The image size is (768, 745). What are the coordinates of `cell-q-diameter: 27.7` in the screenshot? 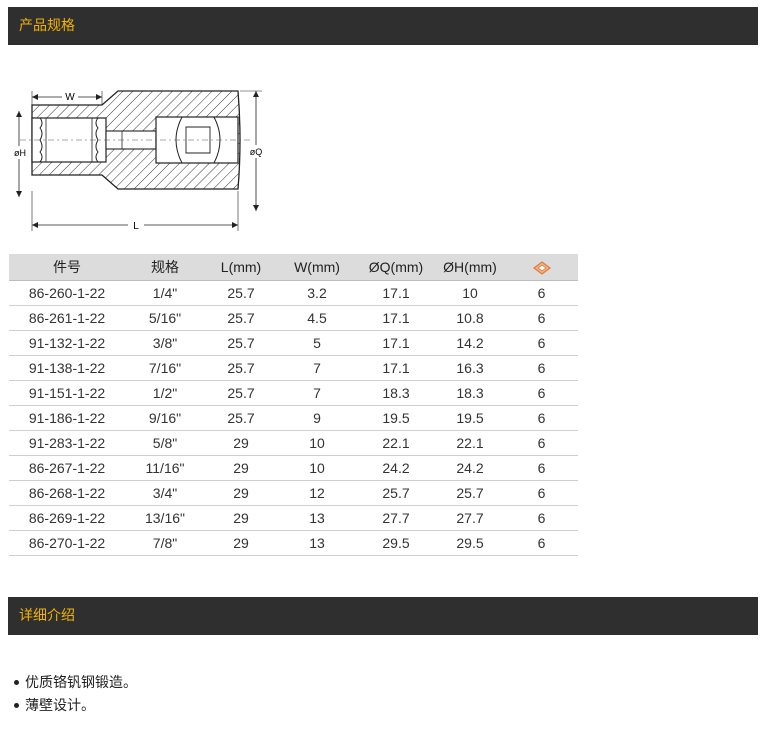 It's located at (396, 518).